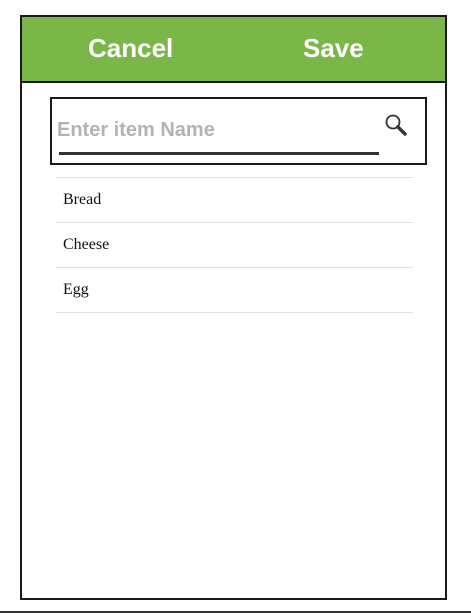  What do you see at coordinates (235, 612) in the screenshot?
I see `bottom-divider` at bounding box center [235, 612].